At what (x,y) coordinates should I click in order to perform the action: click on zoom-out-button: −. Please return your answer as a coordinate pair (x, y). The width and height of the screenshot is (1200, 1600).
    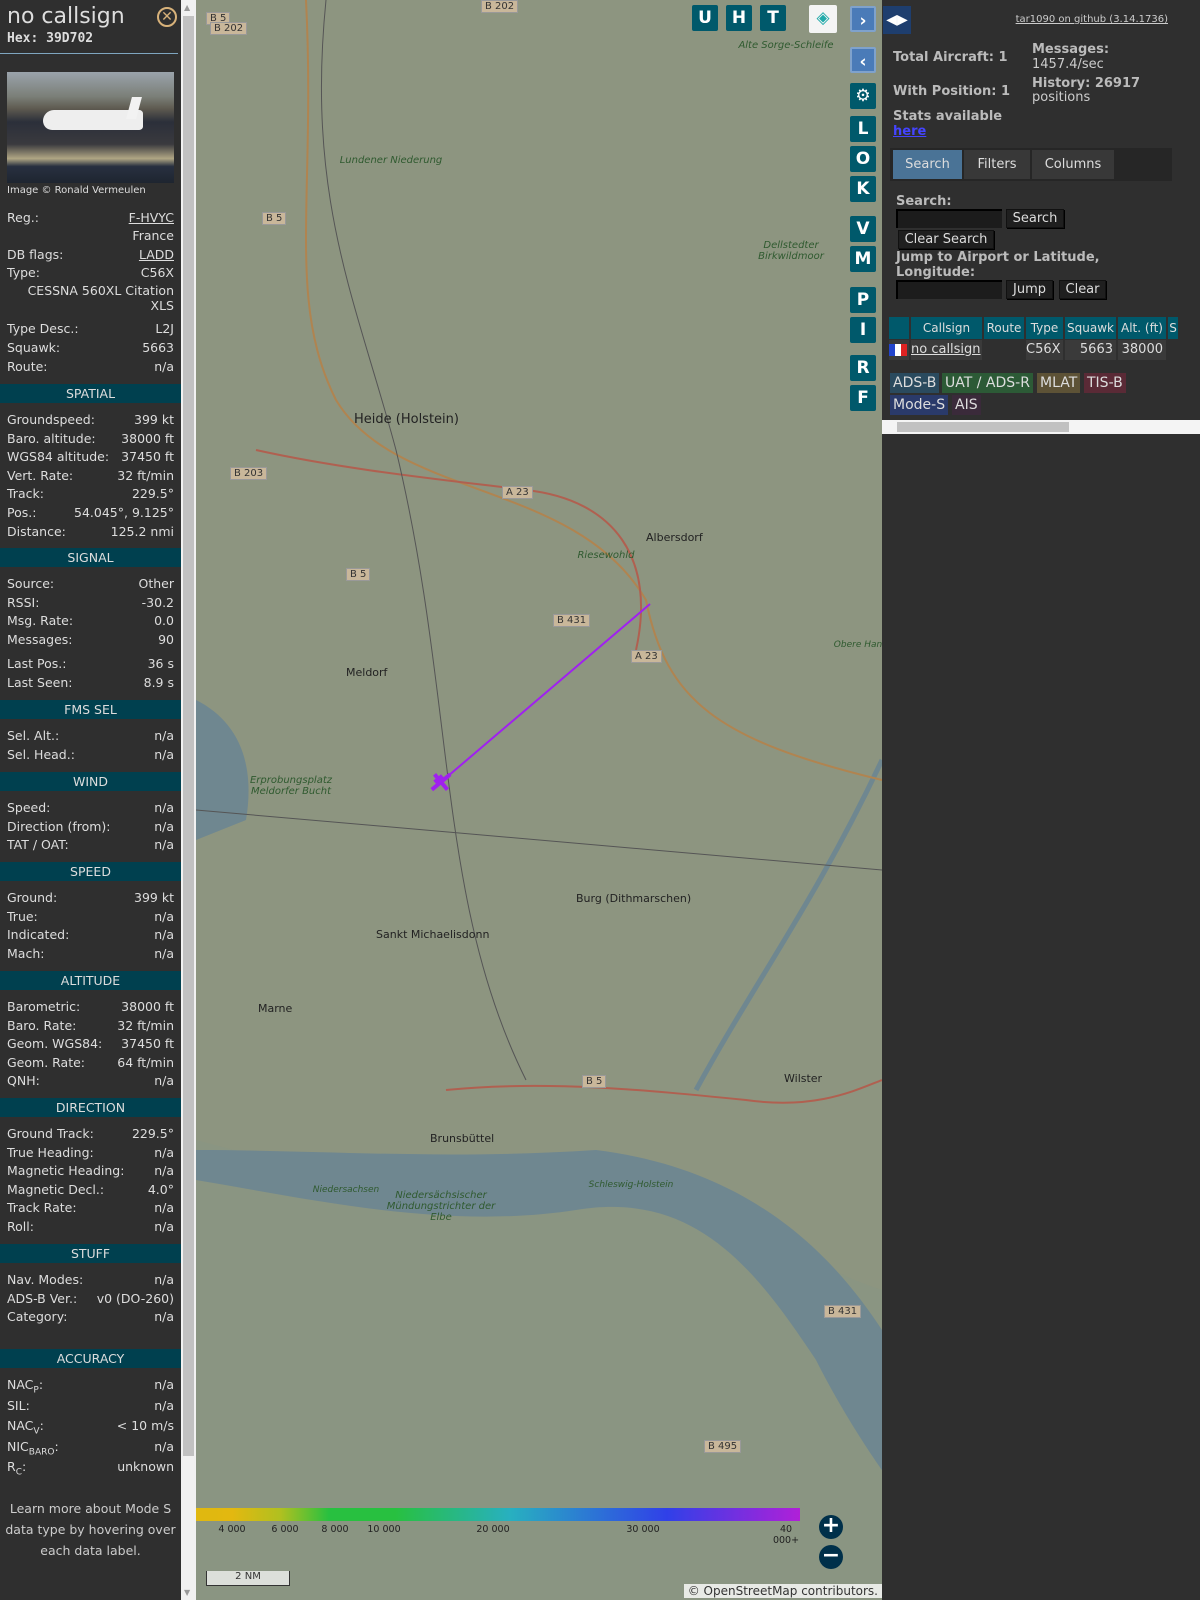
    Looking at the image, I should click on (831, 1557).